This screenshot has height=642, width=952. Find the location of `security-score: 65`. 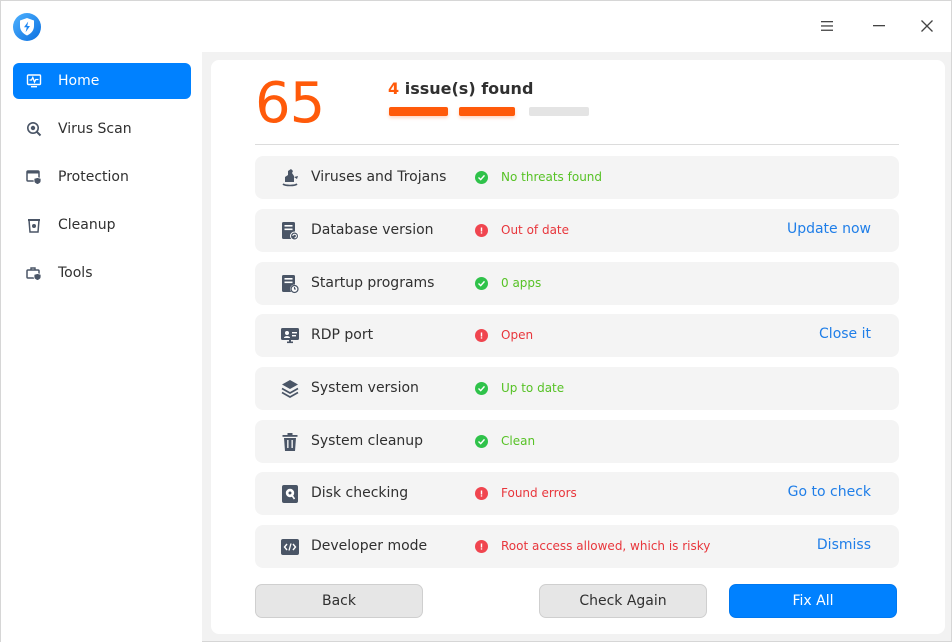

security-score: 65 is located at coordinates (290, 103).